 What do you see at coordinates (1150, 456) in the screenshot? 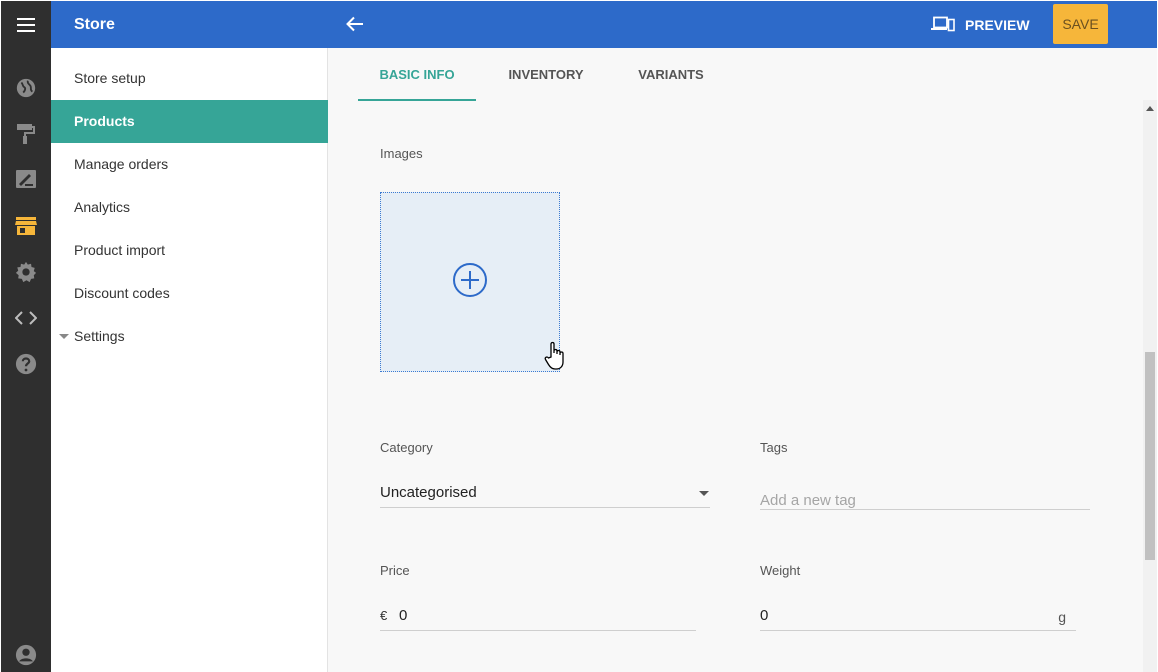
I see `scrollbar-thumb` at bounding box center [1150, 456].